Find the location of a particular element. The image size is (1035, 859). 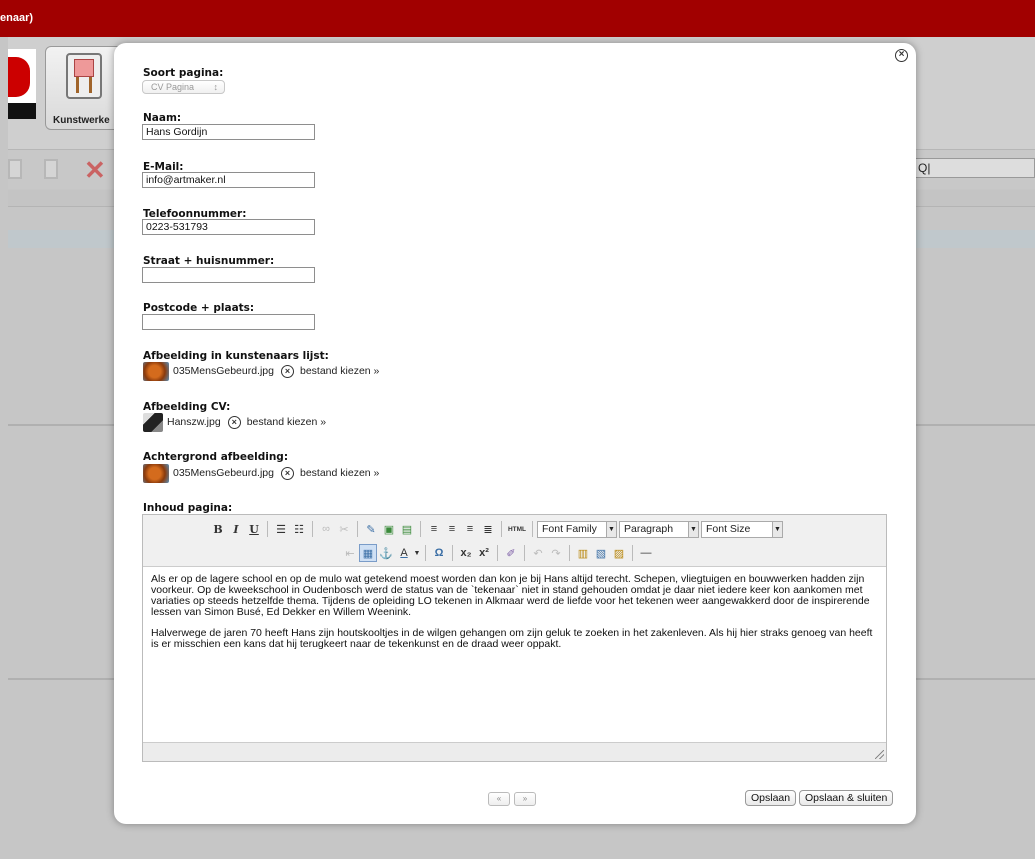

edit-icon is located at coordinates (15, 169).